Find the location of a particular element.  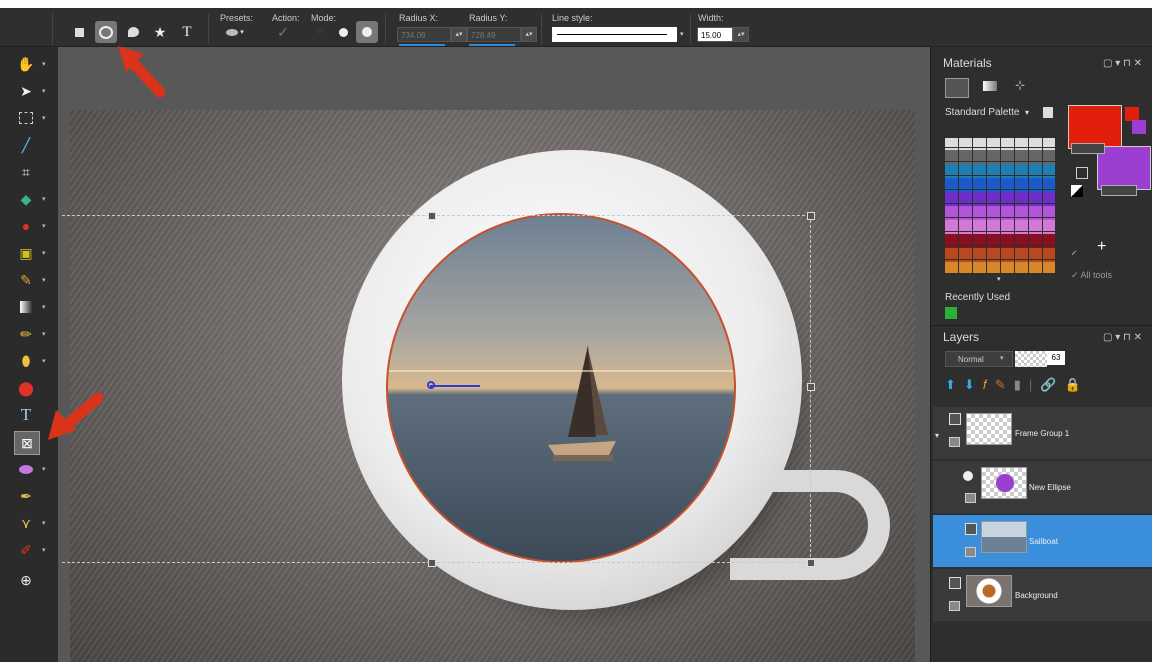

recent-swatch is located at coordinates (951, 313).